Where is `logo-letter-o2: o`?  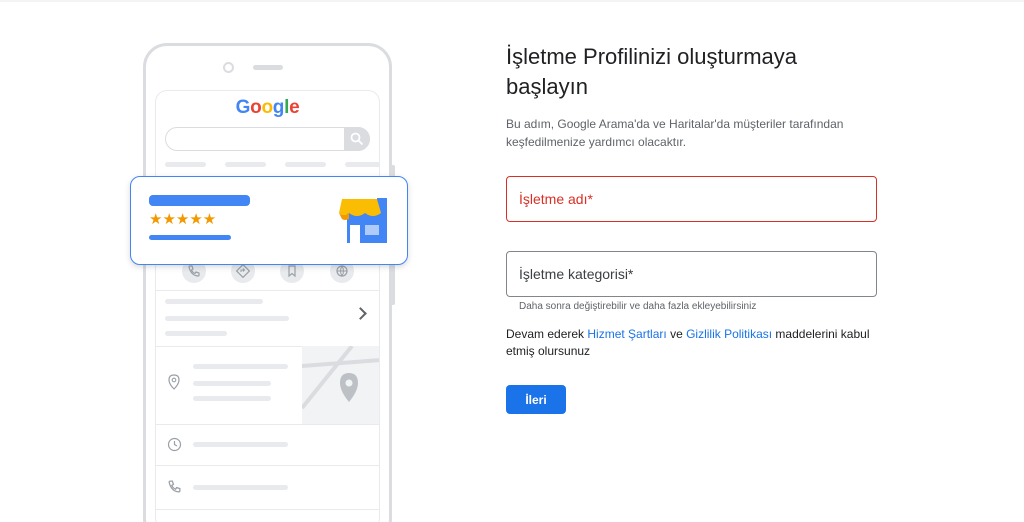 logo-letter-o2: o is located at coordinates (267, 107).